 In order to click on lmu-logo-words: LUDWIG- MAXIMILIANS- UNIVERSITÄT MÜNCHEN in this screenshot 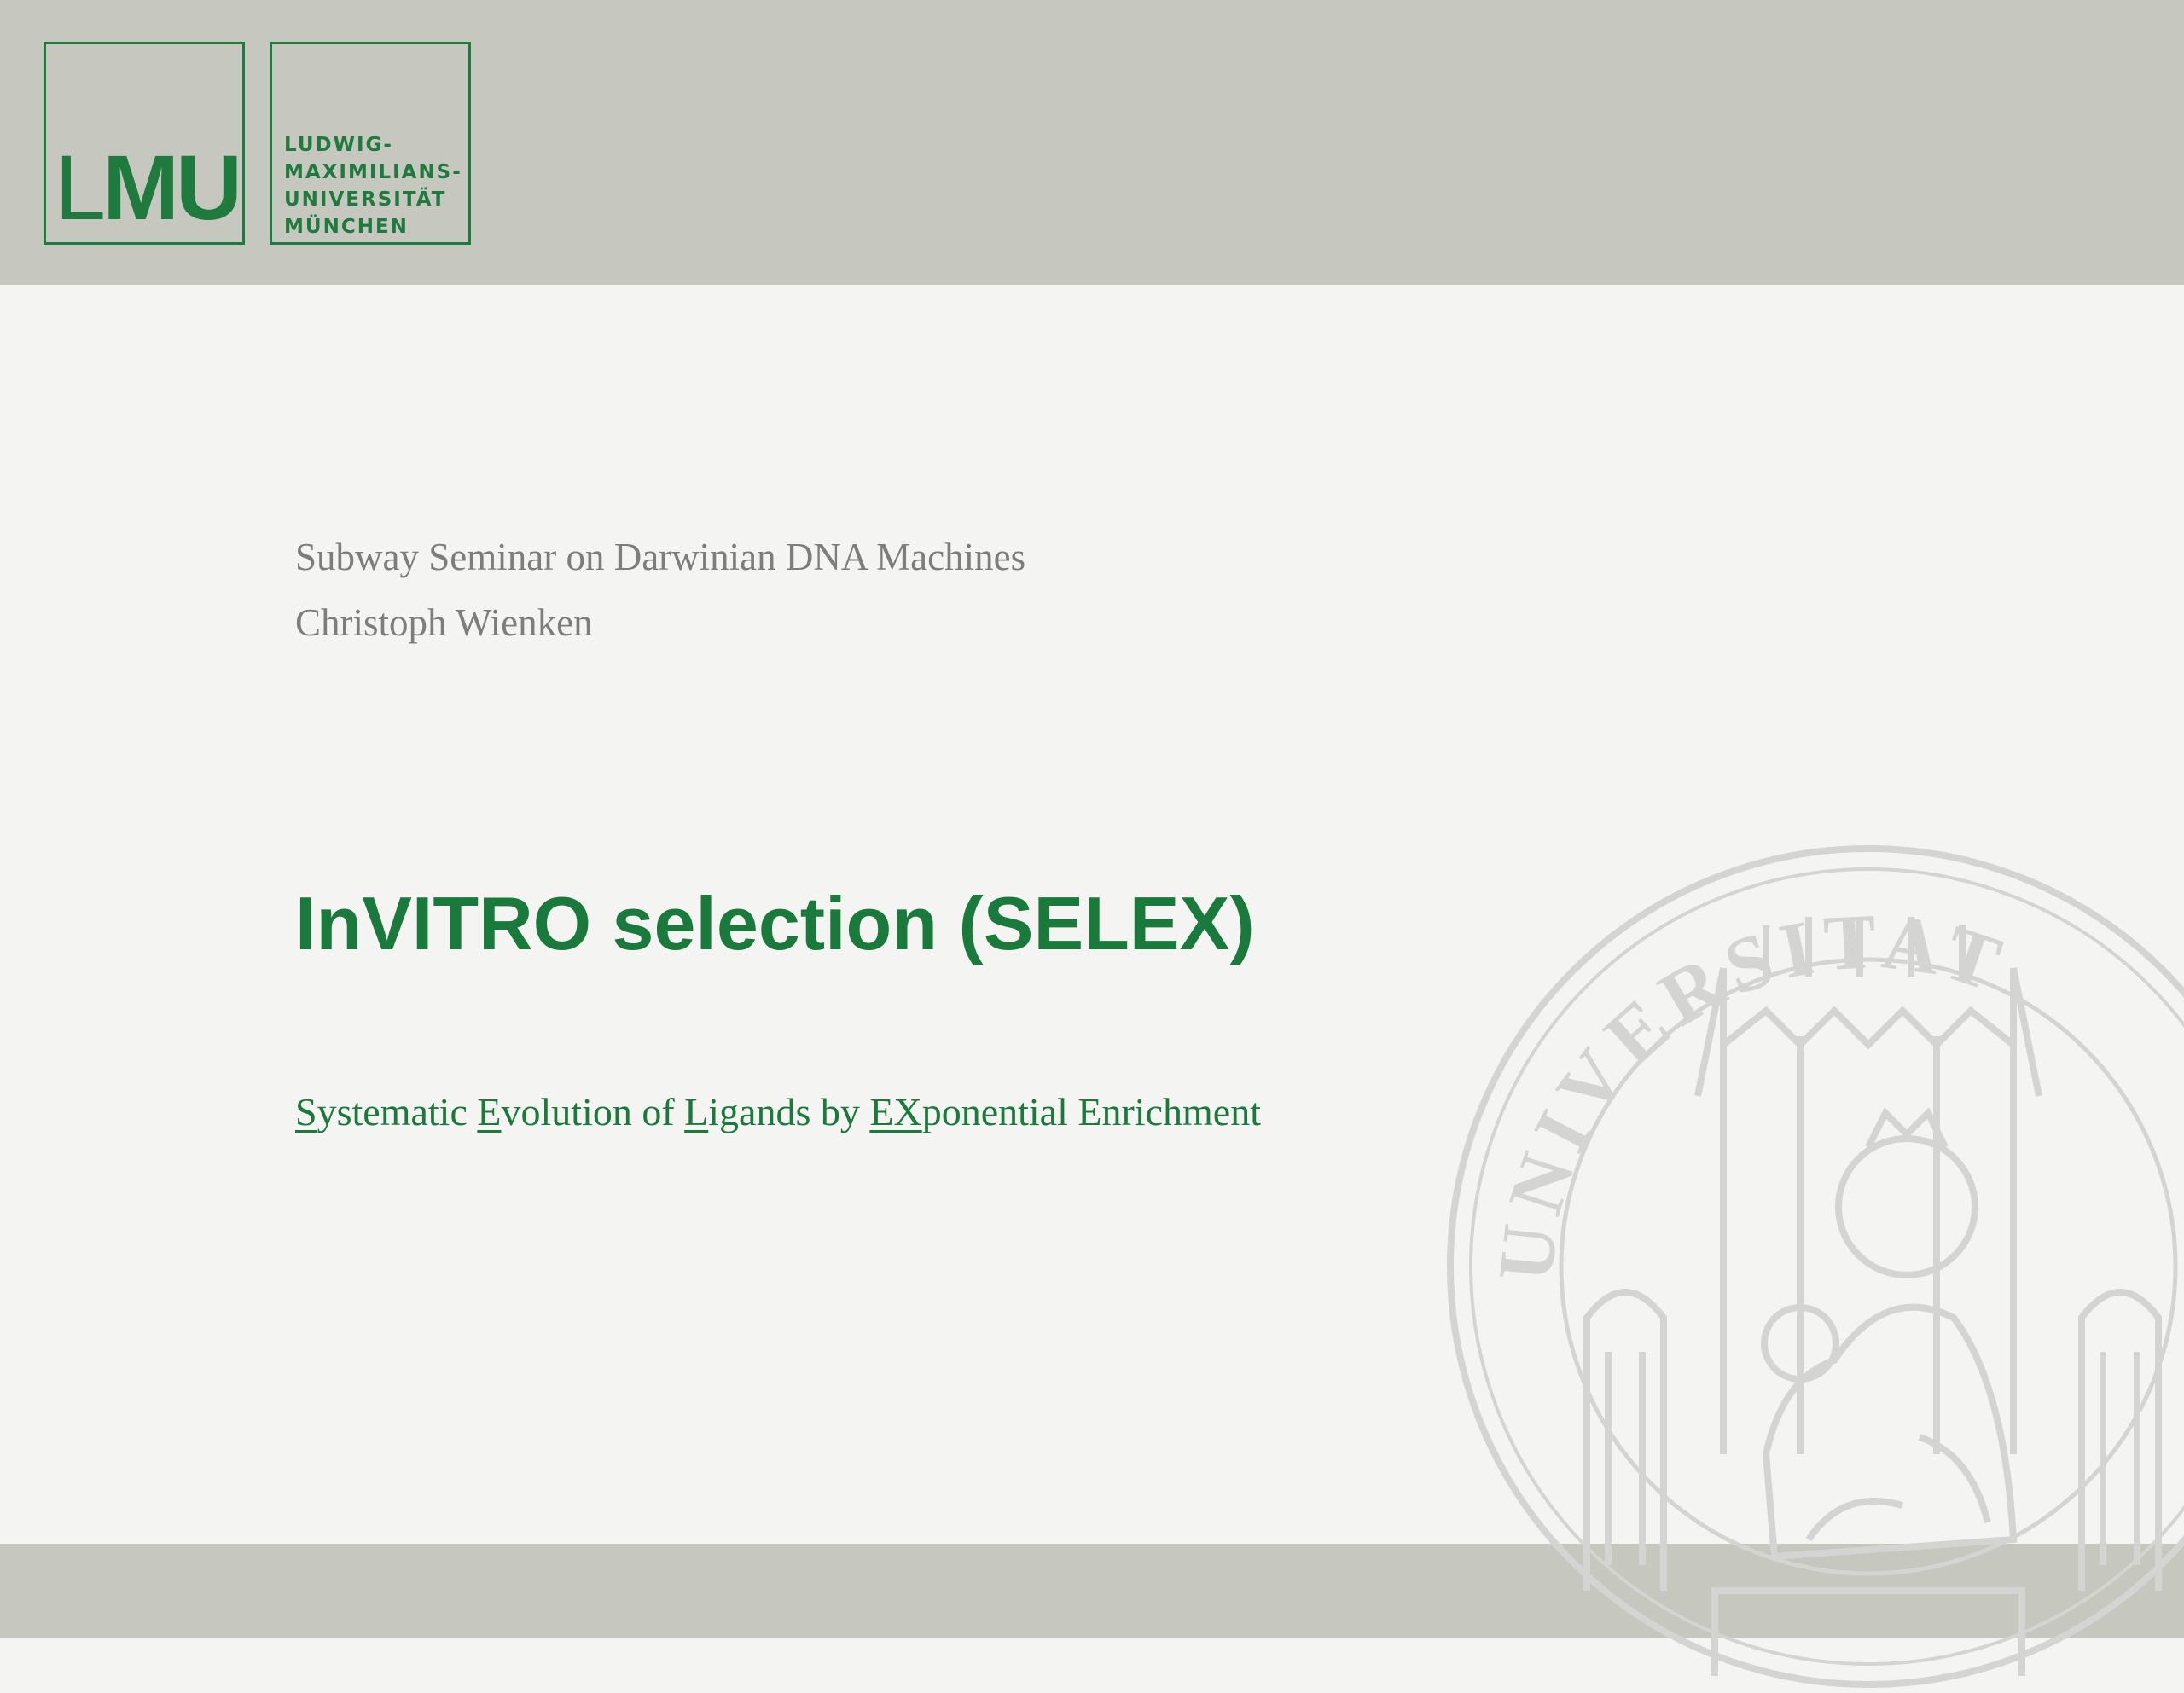, I will do `click(373, 186)`.